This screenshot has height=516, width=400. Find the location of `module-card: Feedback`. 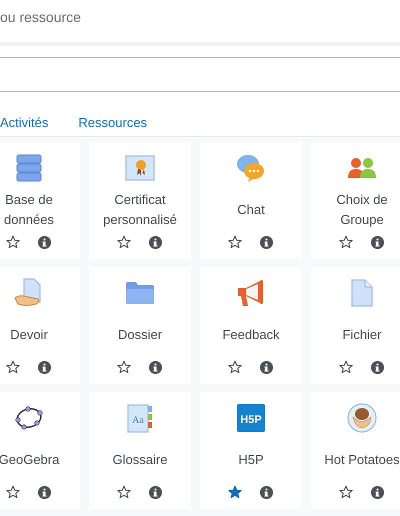

module-card: Feedback is located at coordinates (251, 325).